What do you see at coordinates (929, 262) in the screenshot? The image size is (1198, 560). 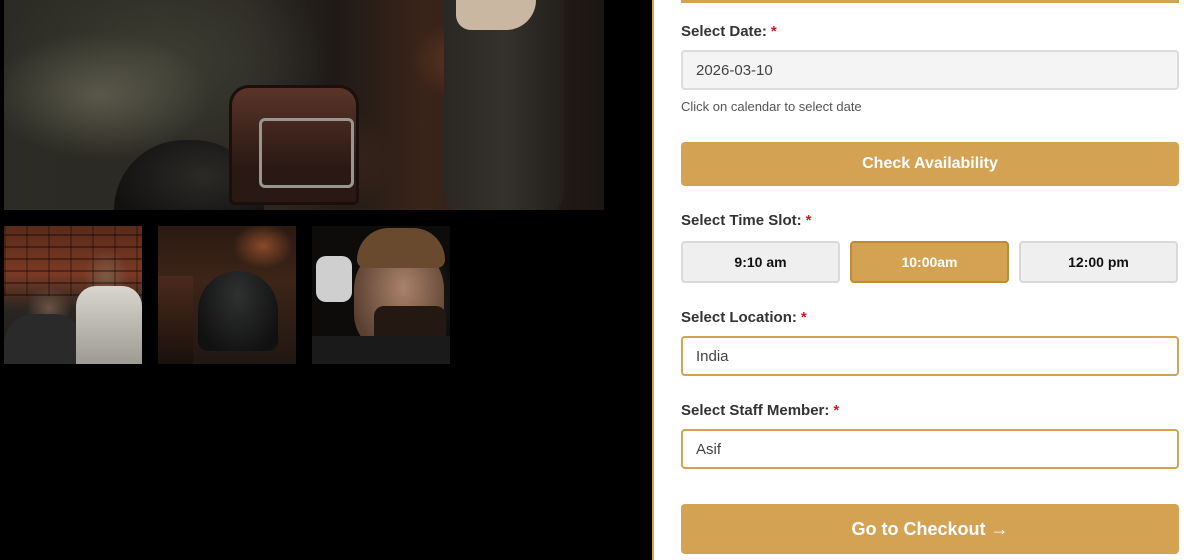 I see `time-slot-option-selected: 10:00am` at bounding box center [929, 262].